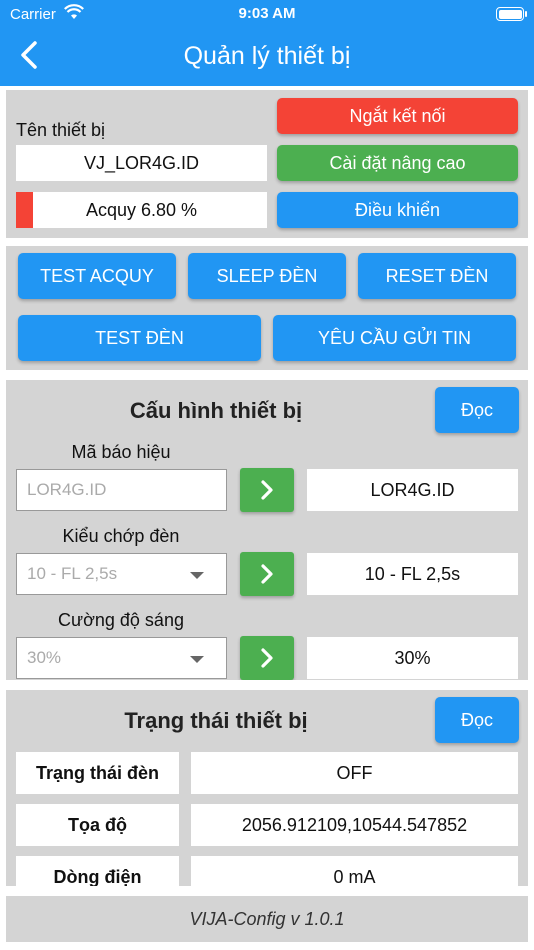 Image resolution: width=534 pixels, height=950 pixels. I want to click on config-read-button: Đọc, so click(477, 410).